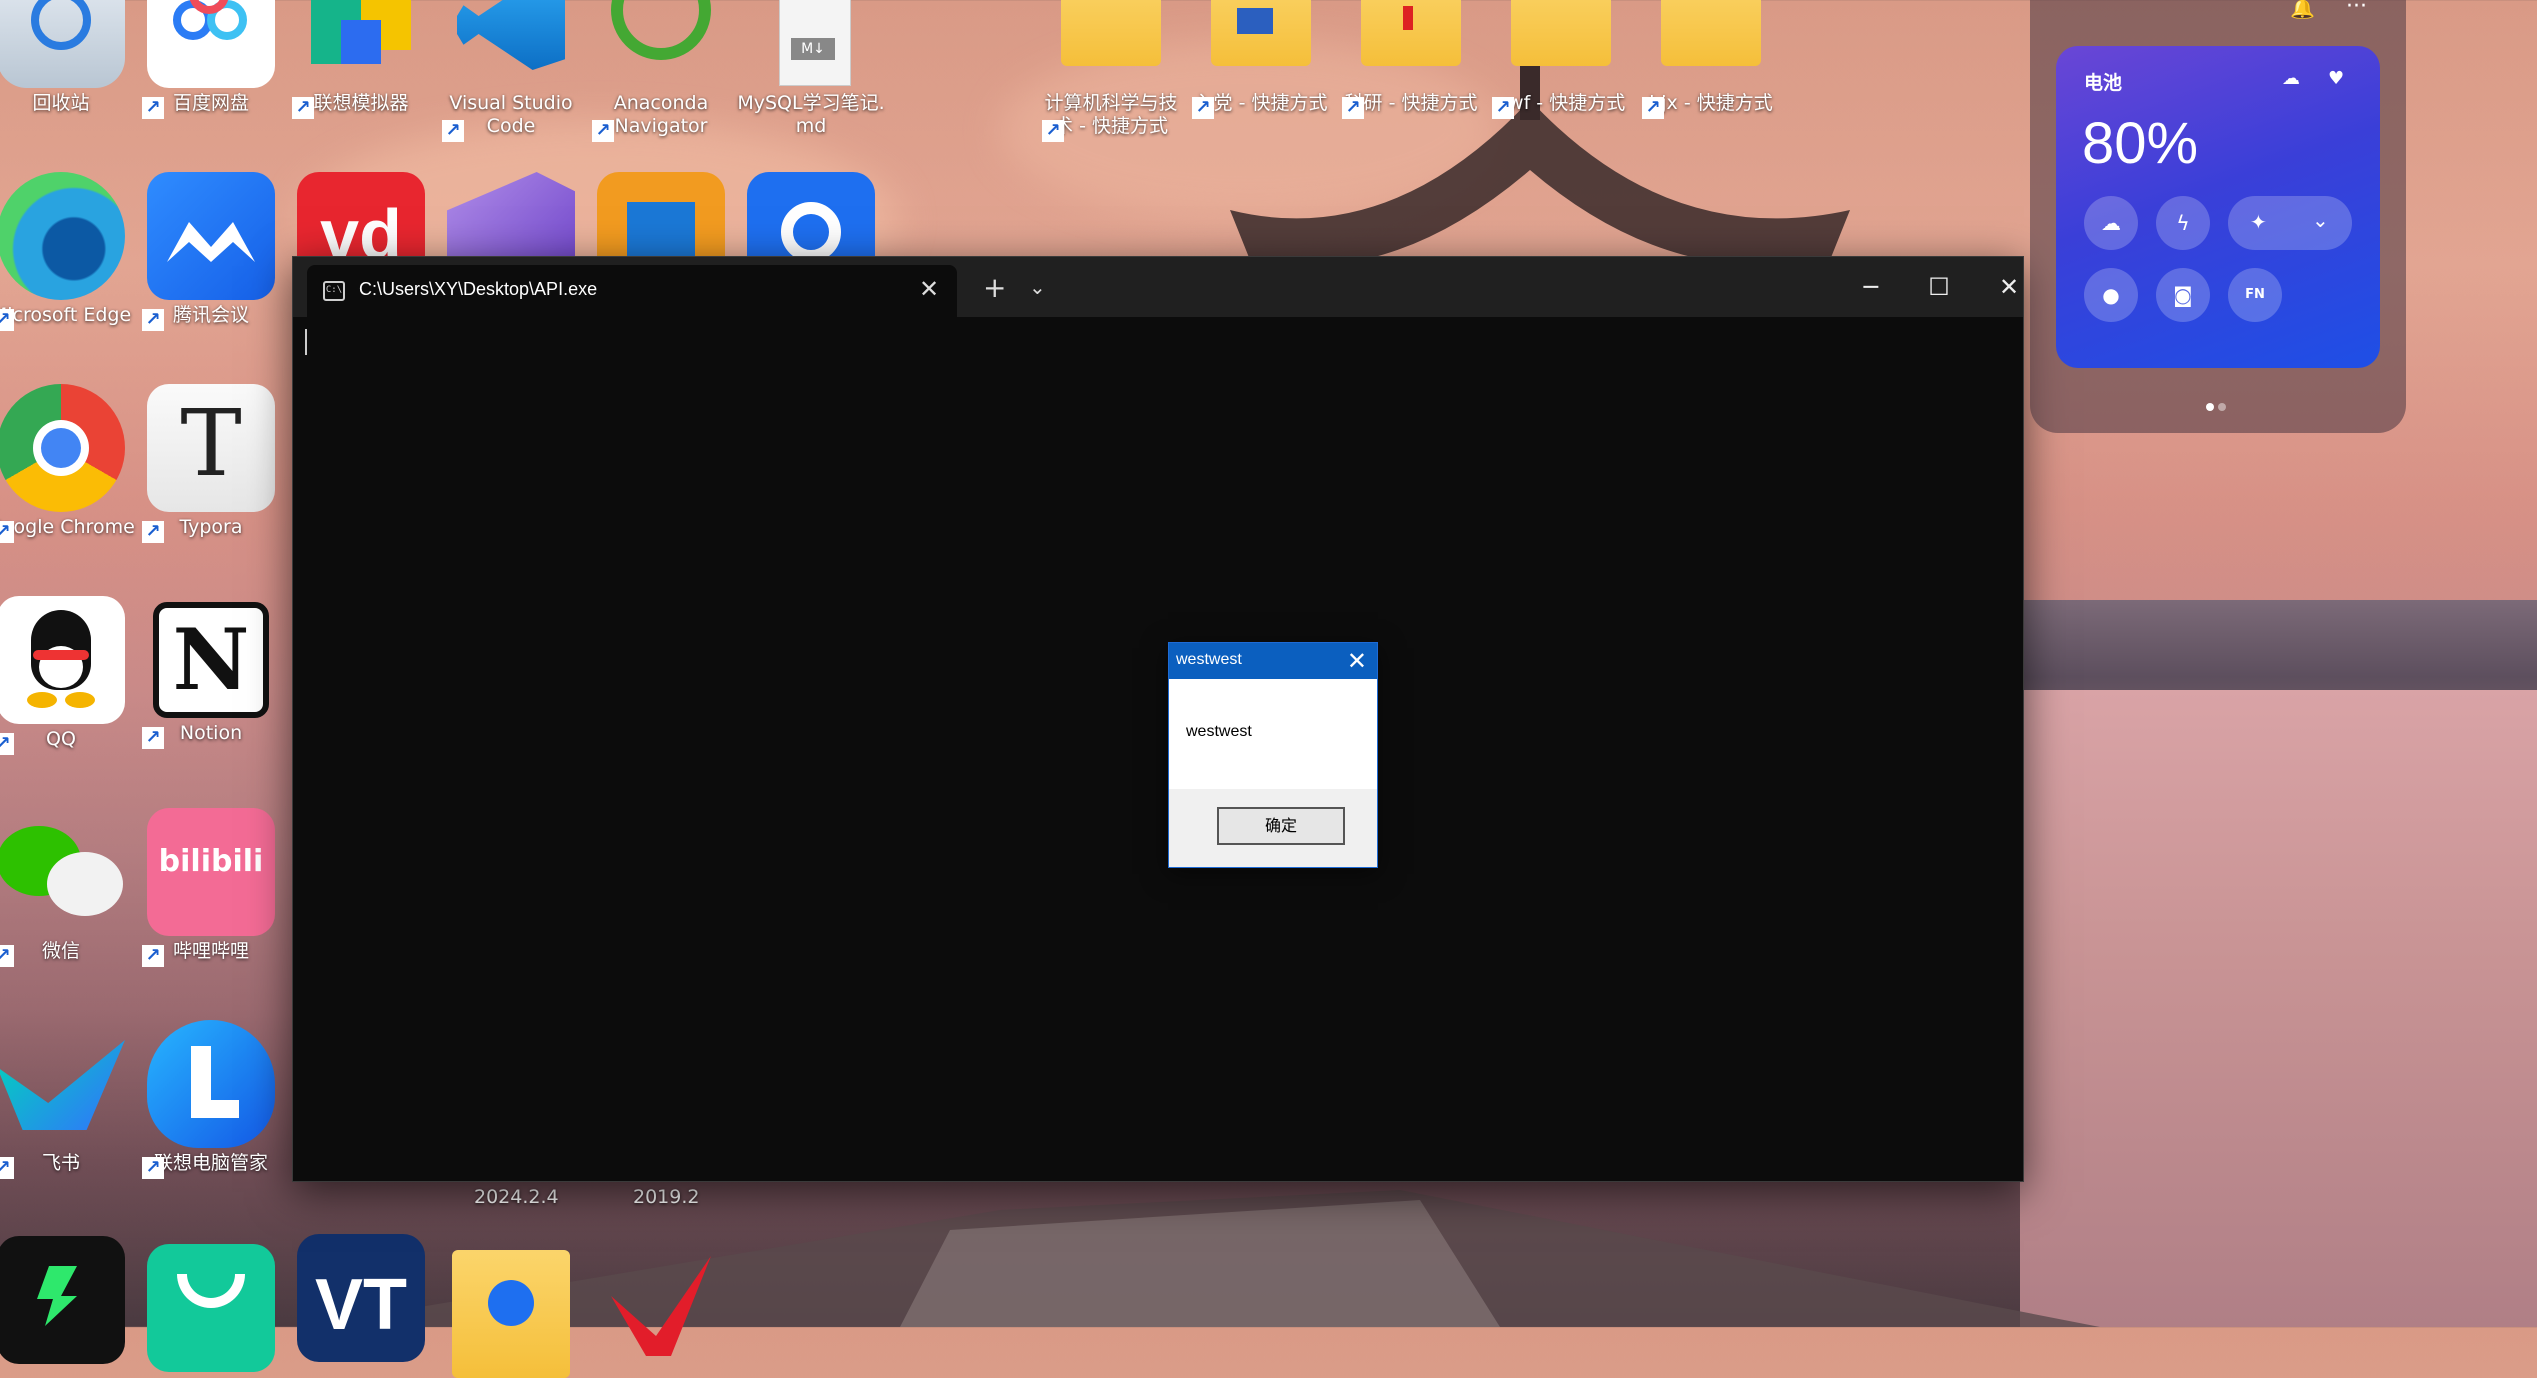 This screenshot has width=2537, height=1378. What do you see at coordinates (2356, 9) in the screenshot?
I see `more-options-icon: ···` at bounding box center [2356, 9].